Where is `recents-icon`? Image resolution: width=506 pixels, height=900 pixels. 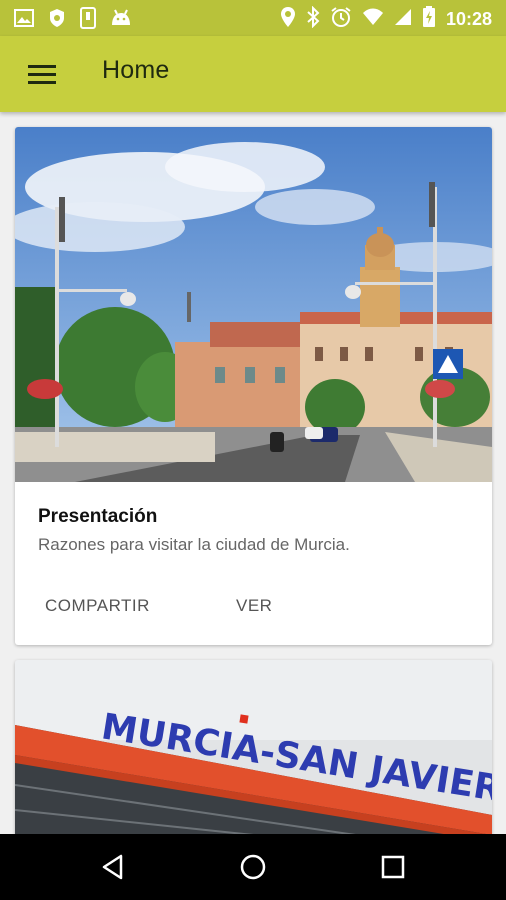 recents-icon is located at coordinates (393, 867).